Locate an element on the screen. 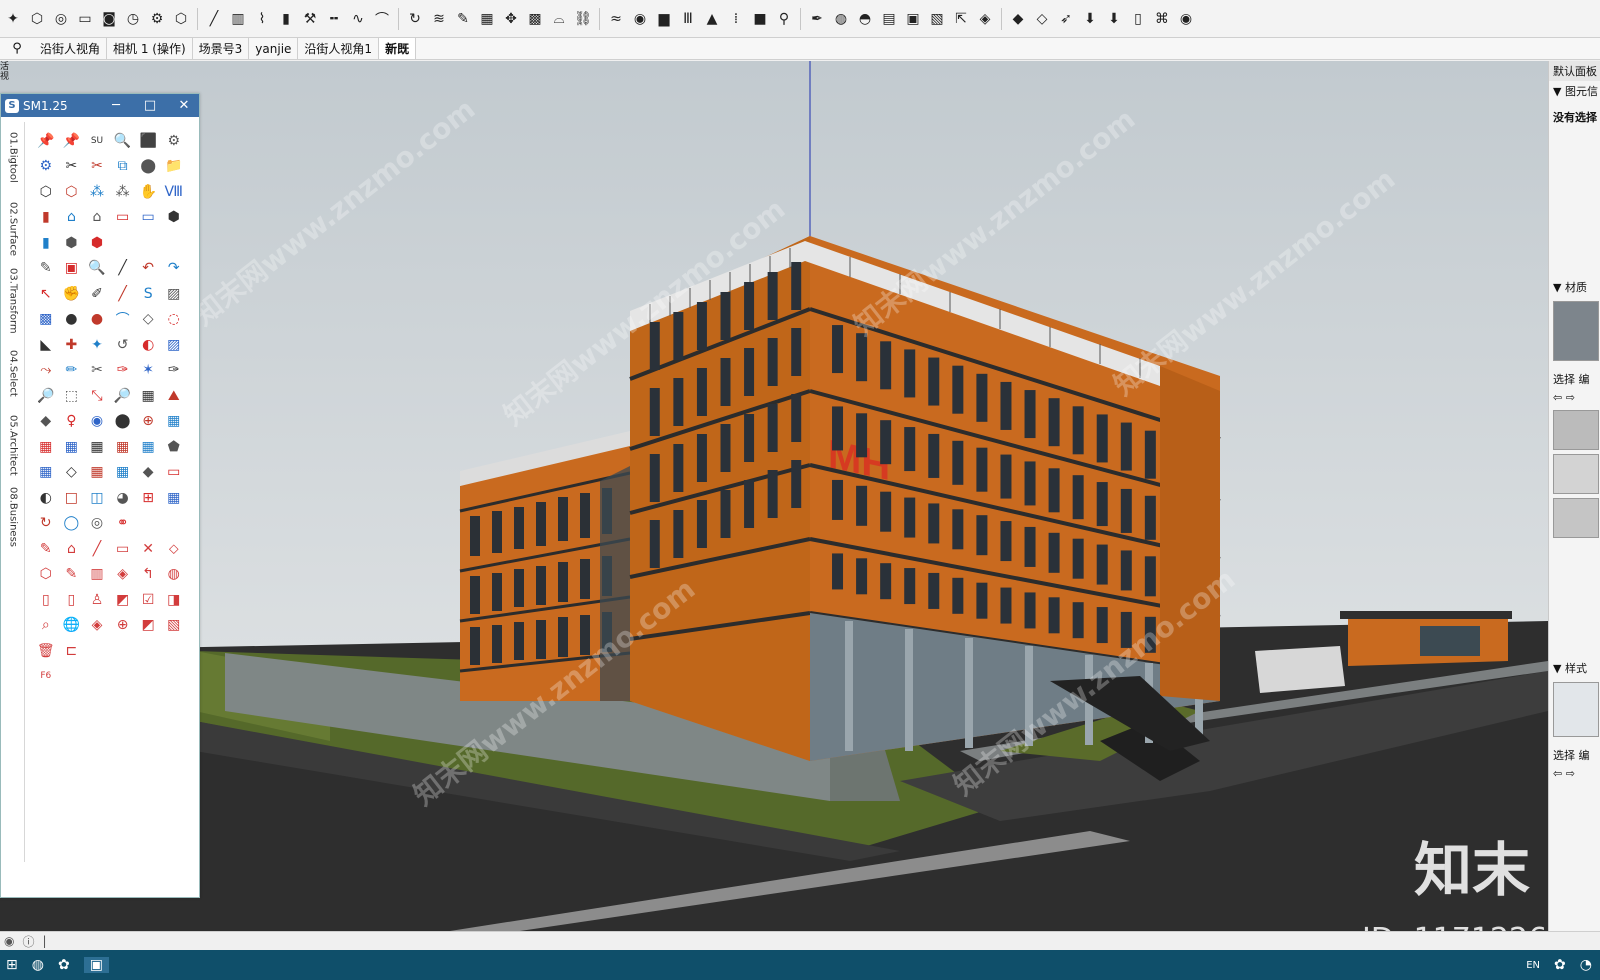  tag-icon: ◆ is located at coordinates (1018, 19).